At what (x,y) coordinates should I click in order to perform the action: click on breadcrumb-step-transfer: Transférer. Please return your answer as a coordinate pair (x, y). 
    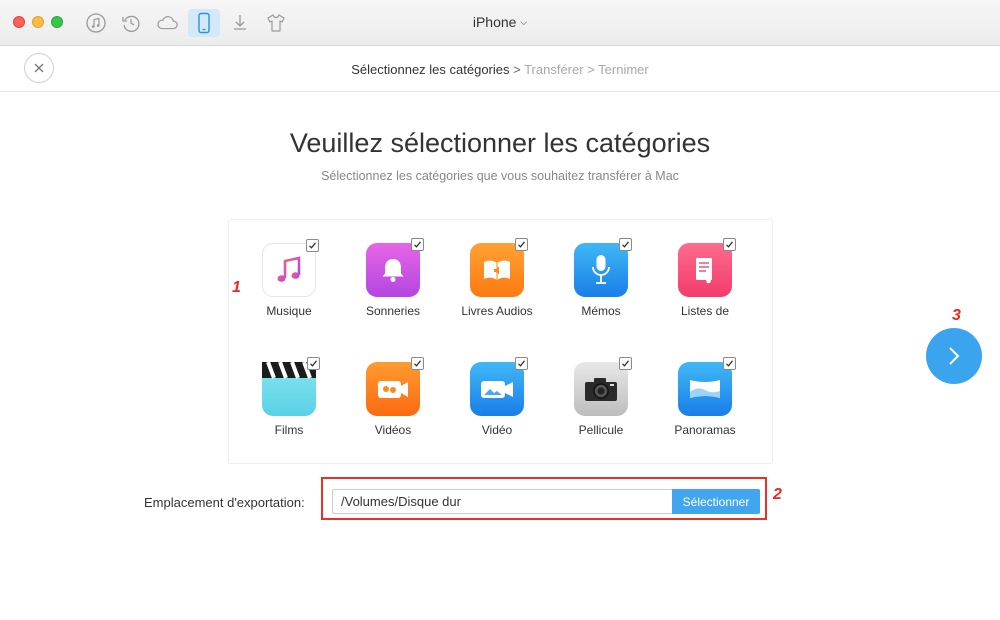
    Looking at the image, I should click on (554, 69).